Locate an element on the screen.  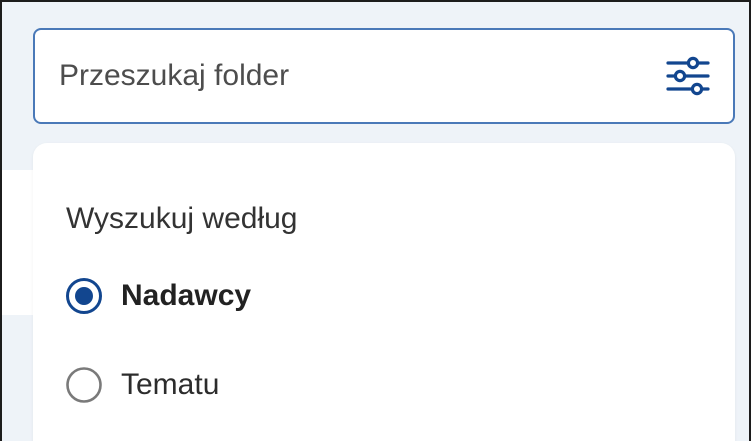
radio-option-sender: Nadawcy is located at coordinates (158, 296).